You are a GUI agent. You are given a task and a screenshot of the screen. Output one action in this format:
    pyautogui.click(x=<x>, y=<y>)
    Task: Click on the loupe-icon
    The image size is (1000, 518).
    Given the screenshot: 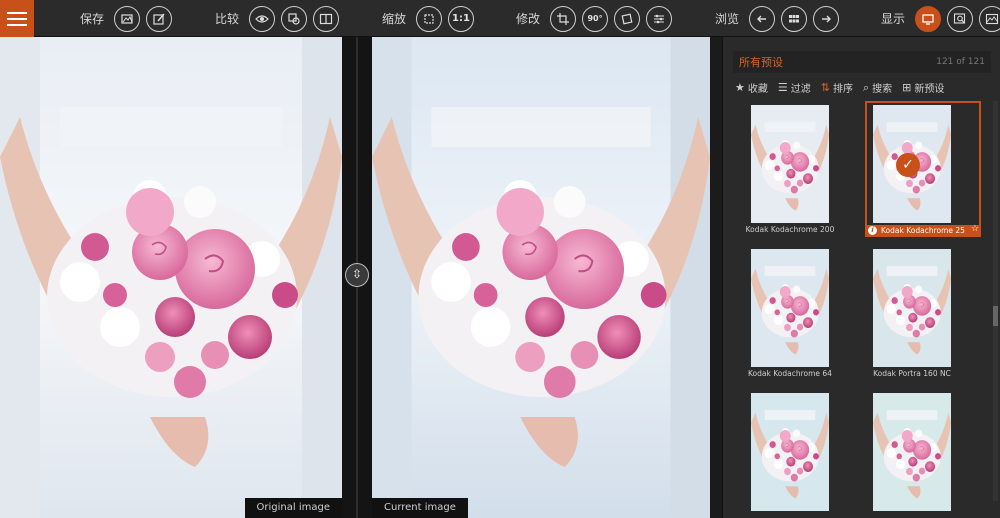 What is the action you would take?
    pyautogui.click(x=960, y=18)
    